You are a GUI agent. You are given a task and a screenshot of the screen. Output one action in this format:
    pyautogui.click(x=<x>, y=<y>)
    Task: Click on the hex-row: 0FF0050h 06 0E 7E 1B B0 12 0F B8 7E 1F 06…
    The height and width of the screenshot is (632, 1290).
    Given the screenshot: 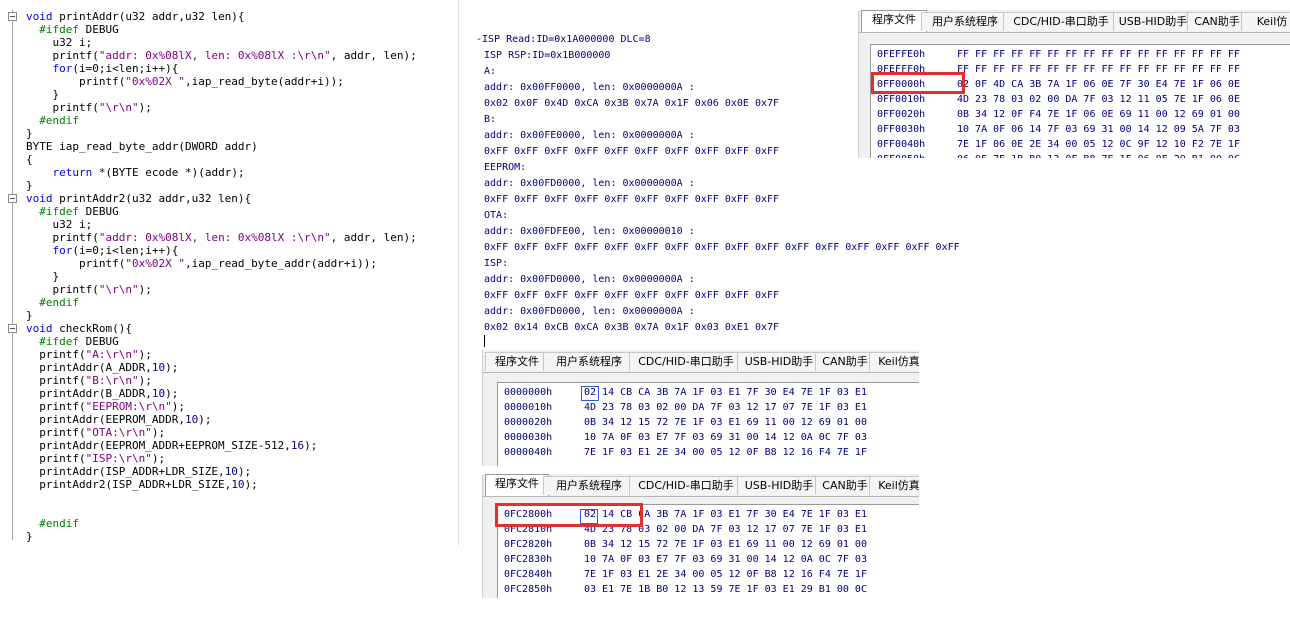 What is the action you would take?
    pyautogui.click(x=1080, y=155)
    